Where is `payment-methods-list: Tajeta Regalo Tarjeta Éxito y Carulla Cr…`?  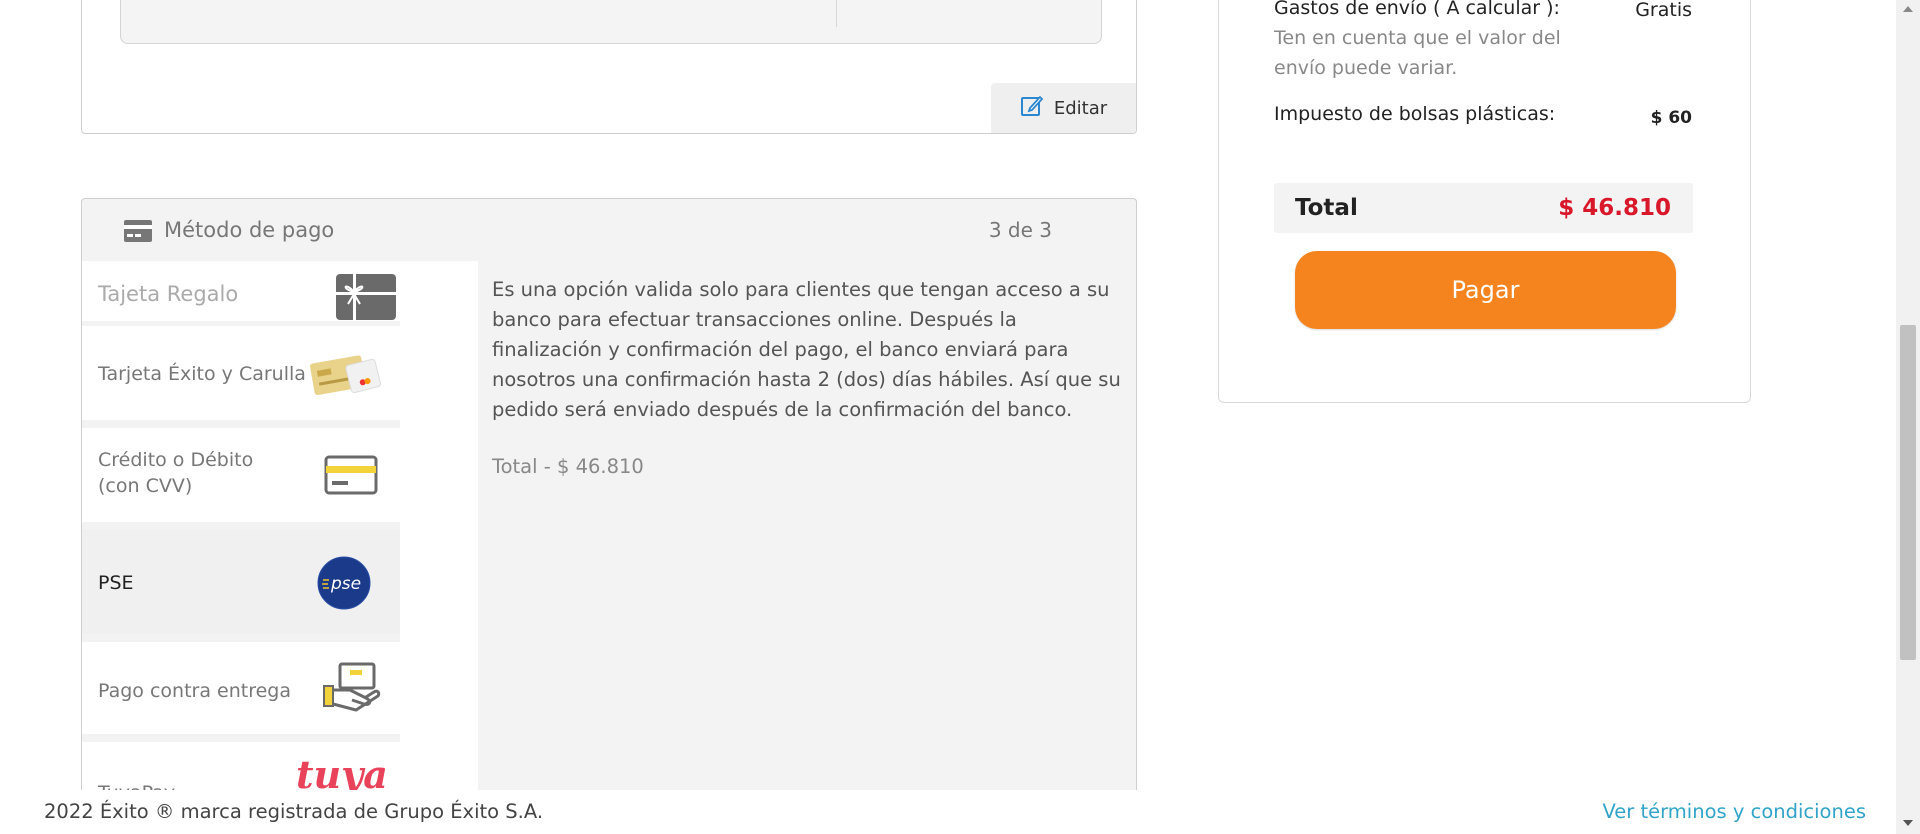 payment-methods-list: Tajeta Regalo Tarjeta Éxito y Carulla Cr… is located at coordinates (241, 547).